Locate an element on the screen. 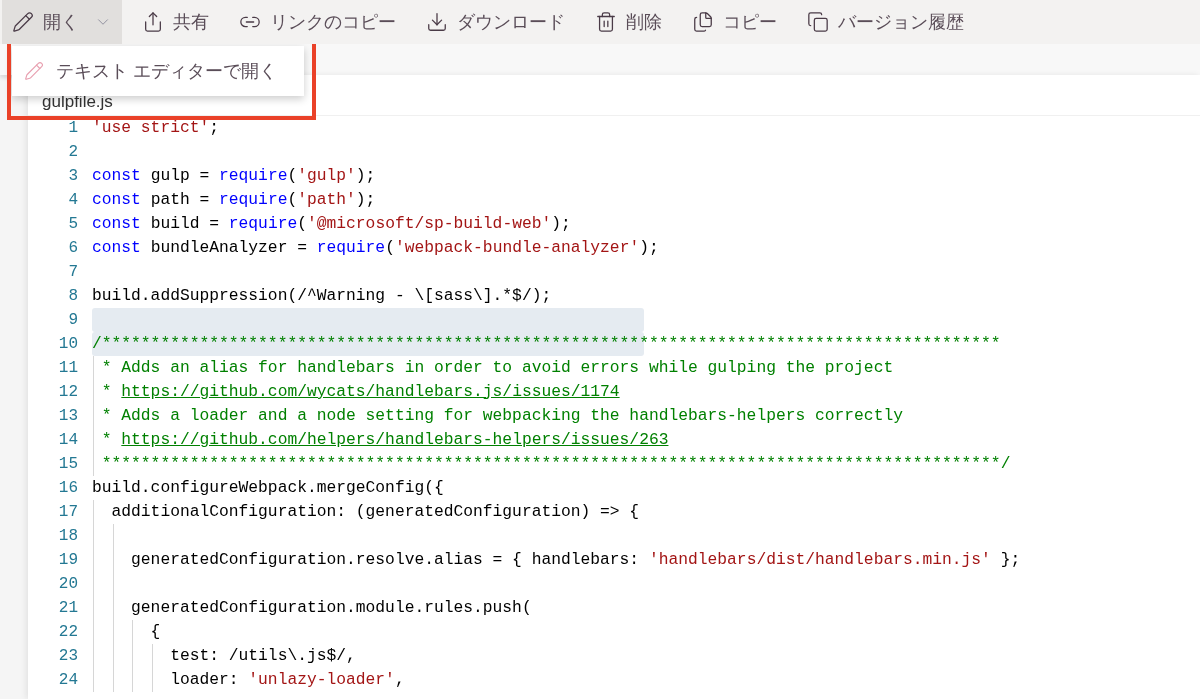 Image resolution: width=1200 pixels, height=699 pixels. toolbar-button: リンクのコピー is located at coordinates (317, 22).